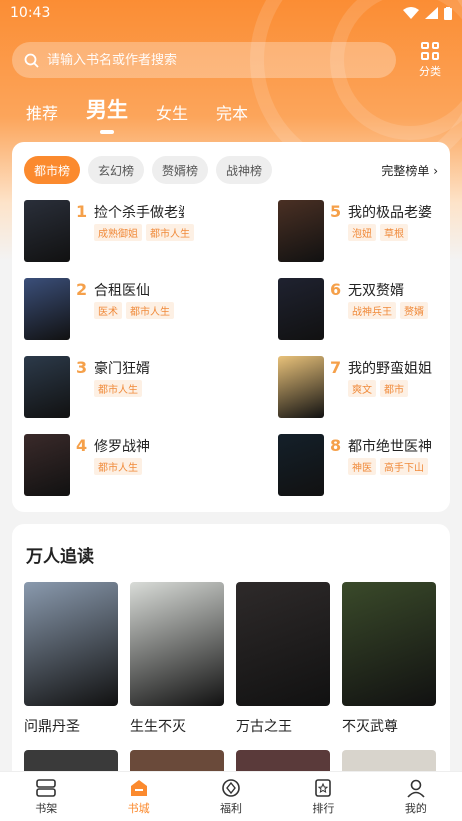 The width and height of the screenshot is (462, 821). I want to click on nav-welfare: 福利, so click(231, 796).